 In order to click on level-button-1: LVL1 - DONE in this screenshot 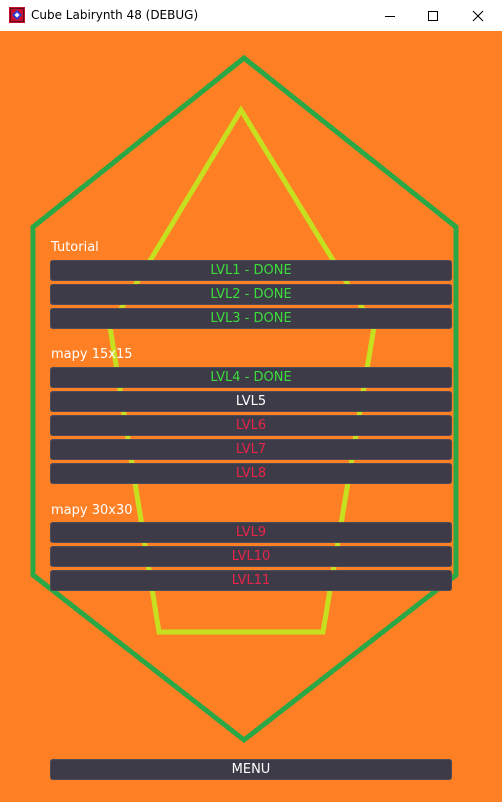, I will do `click(251, 270)`.